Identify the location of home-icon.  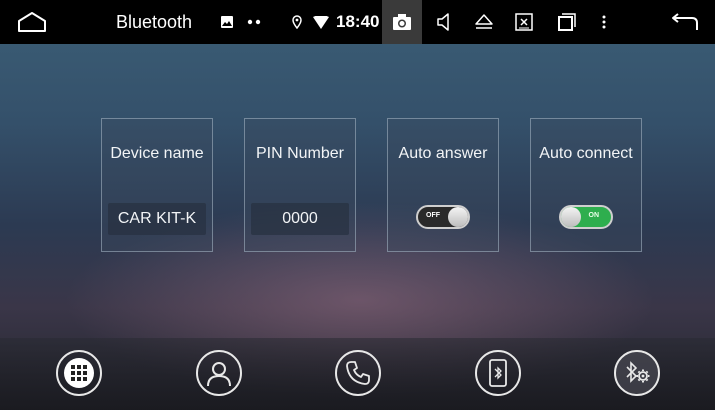
(32, 22).